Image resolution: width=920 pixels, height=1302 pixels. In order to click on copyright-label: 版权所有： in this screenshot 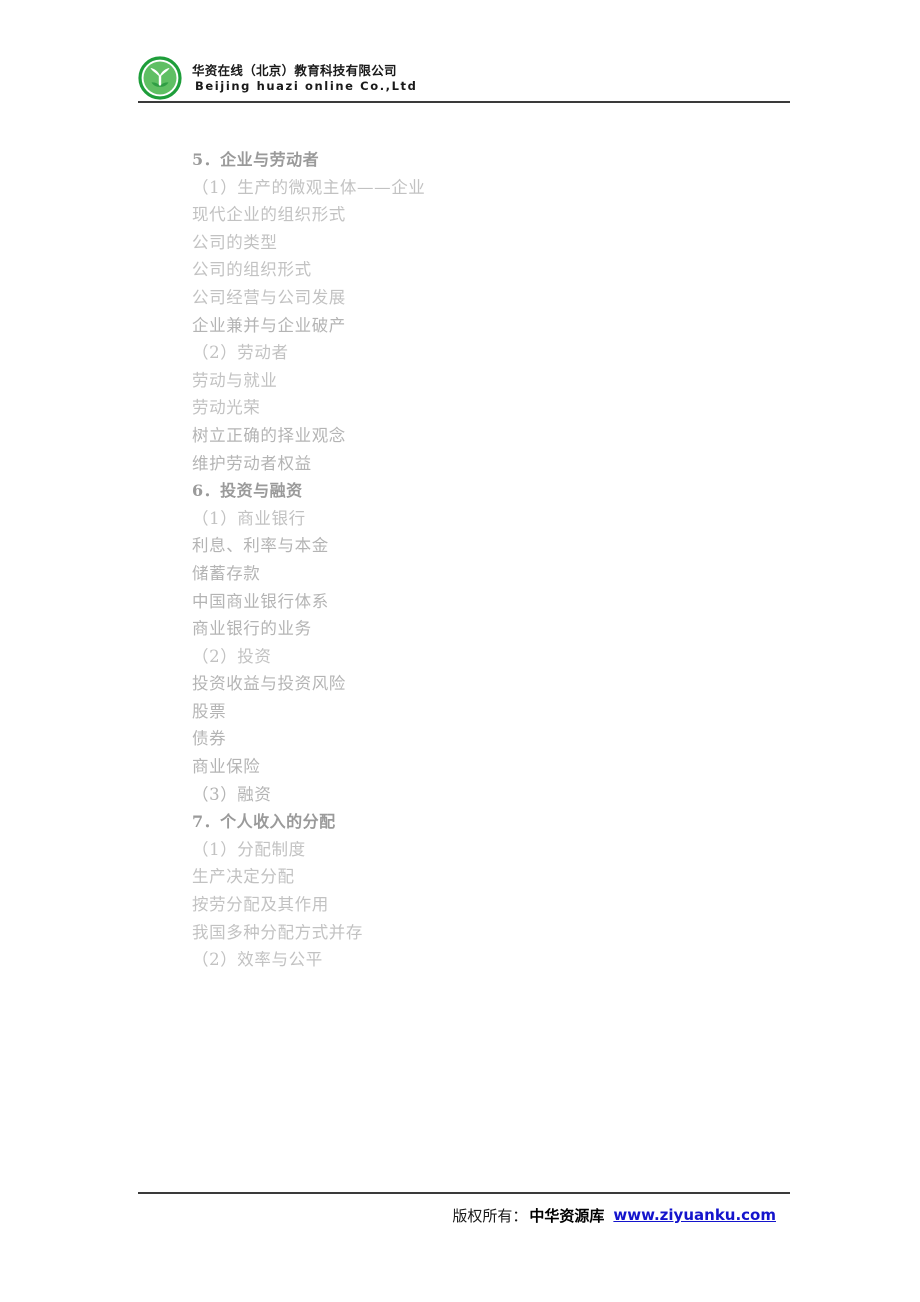, I will do `click(490, 1215)`.